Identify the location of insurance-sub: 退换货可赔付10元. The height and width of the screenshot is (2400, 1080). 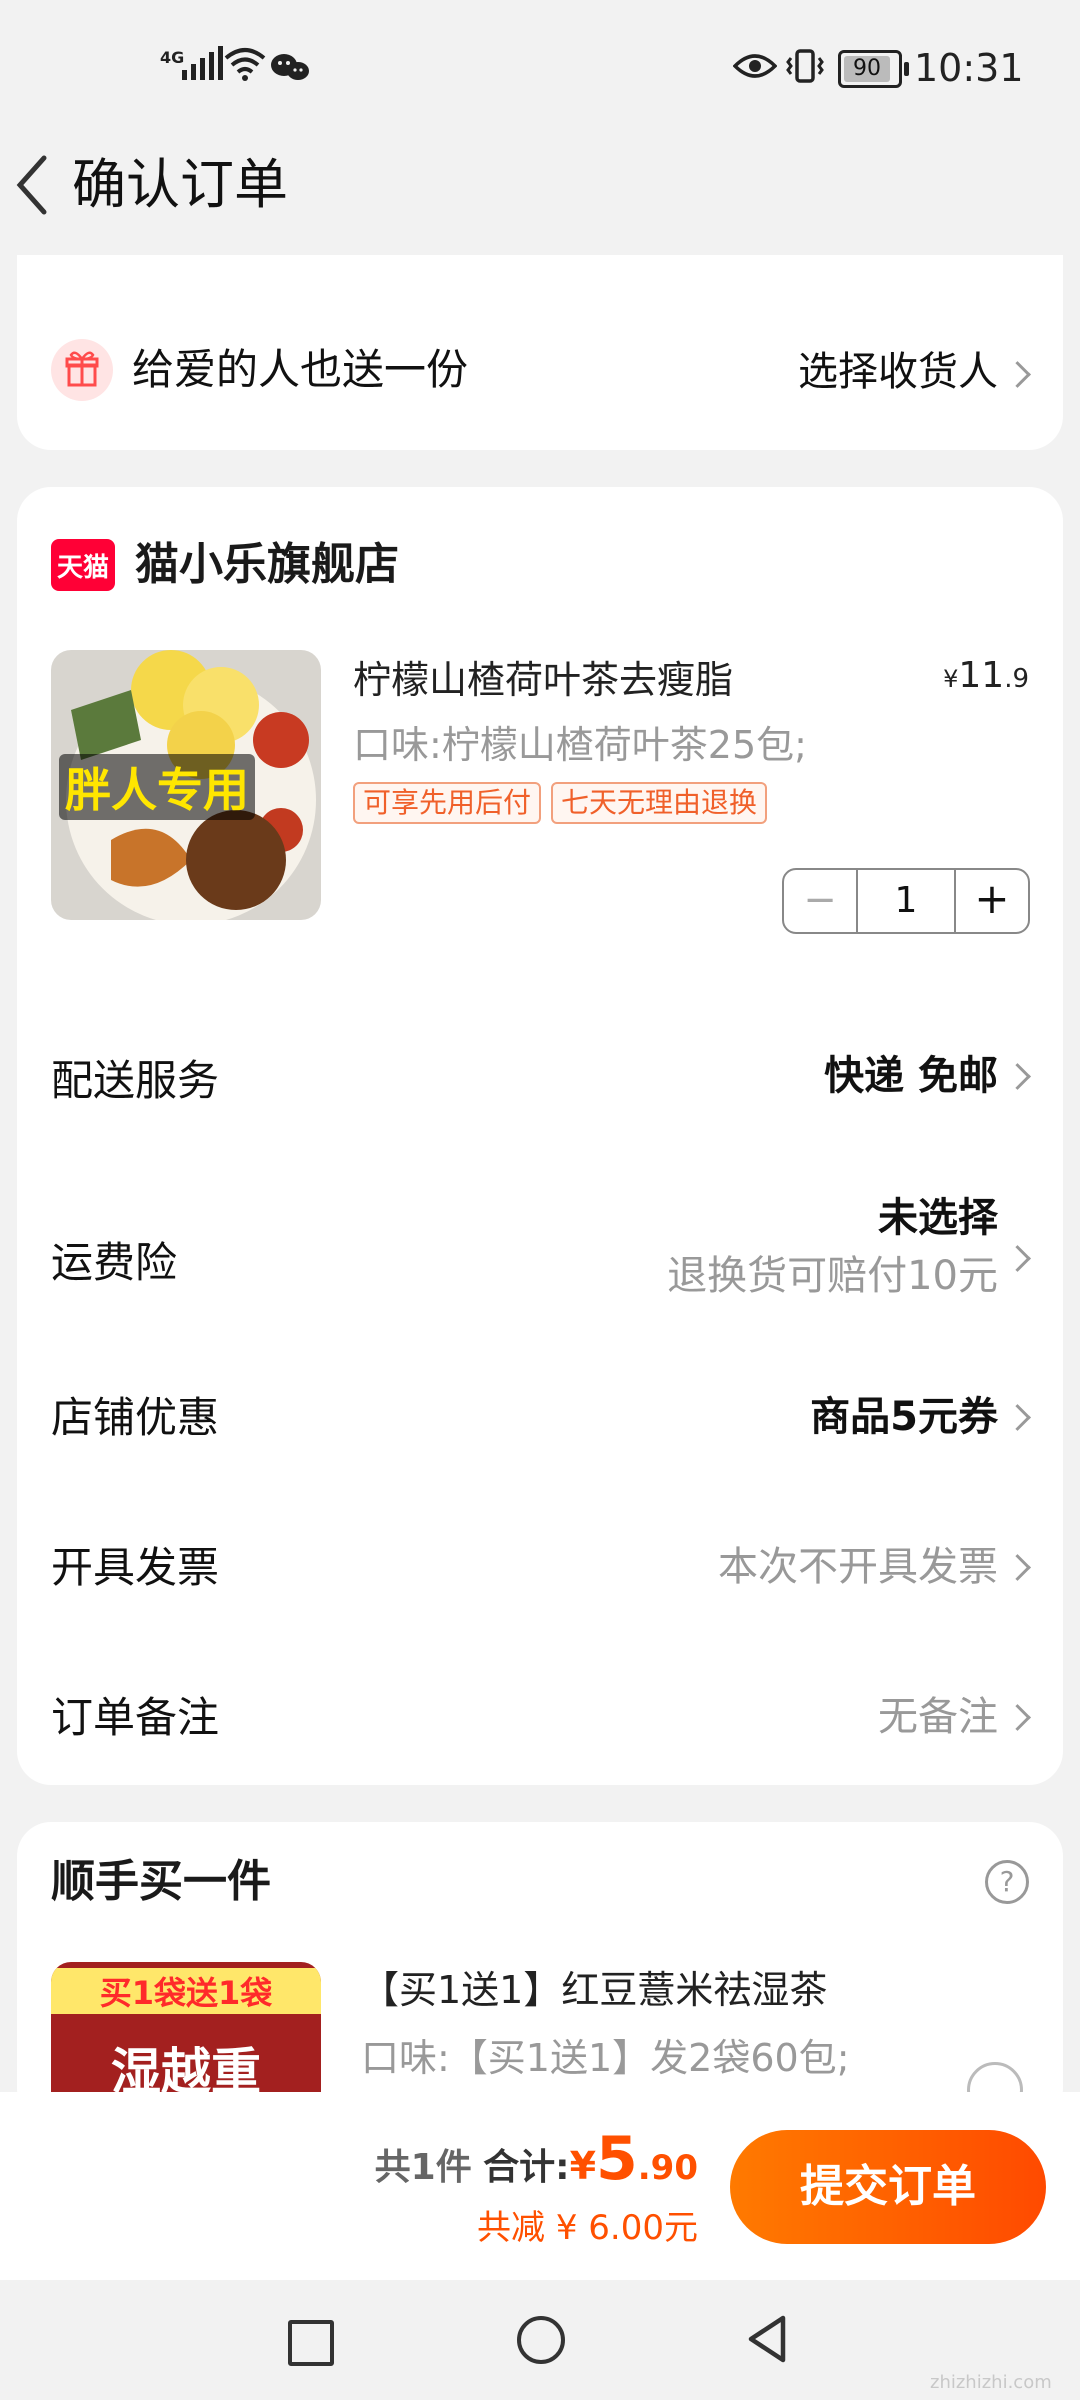
(832, 1276).